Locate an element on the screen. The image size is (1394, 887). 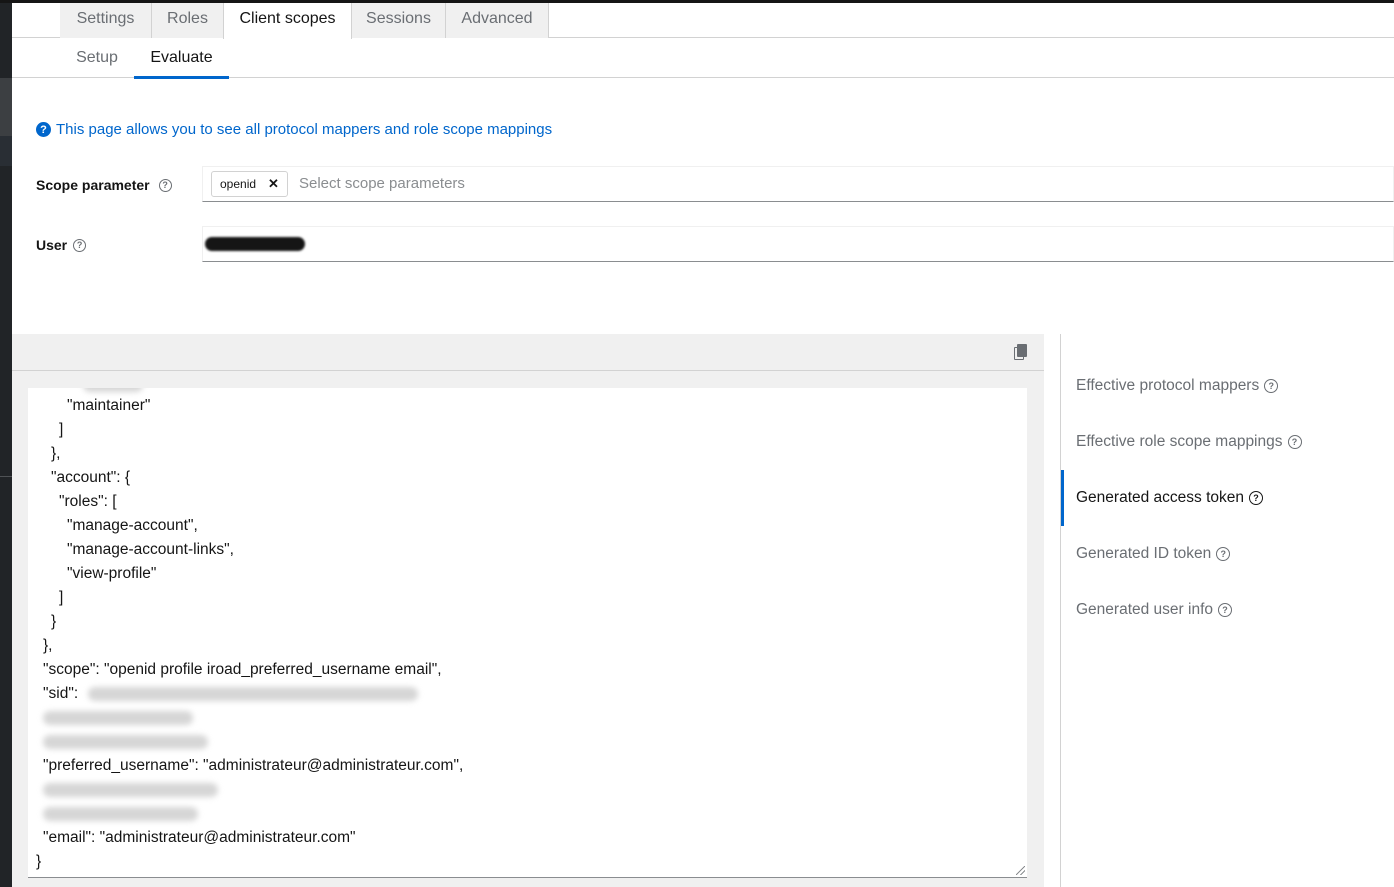
nav-item-label: Effective protocol mappers is located at coordinates (1168, 385).